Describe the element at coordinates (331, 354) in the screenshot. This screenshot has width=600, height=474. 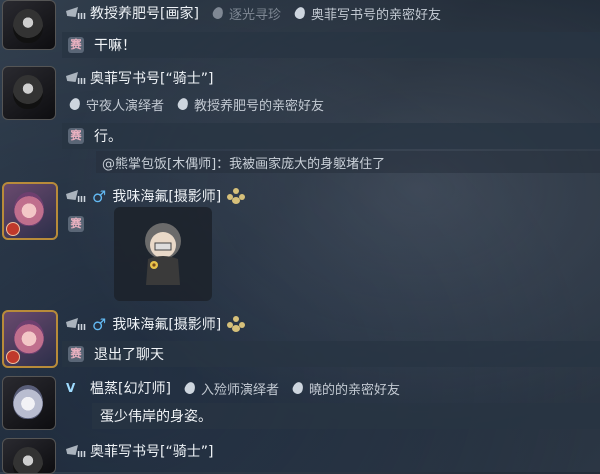
I see `message-bubble: 赛 退出了聊天` at that location.